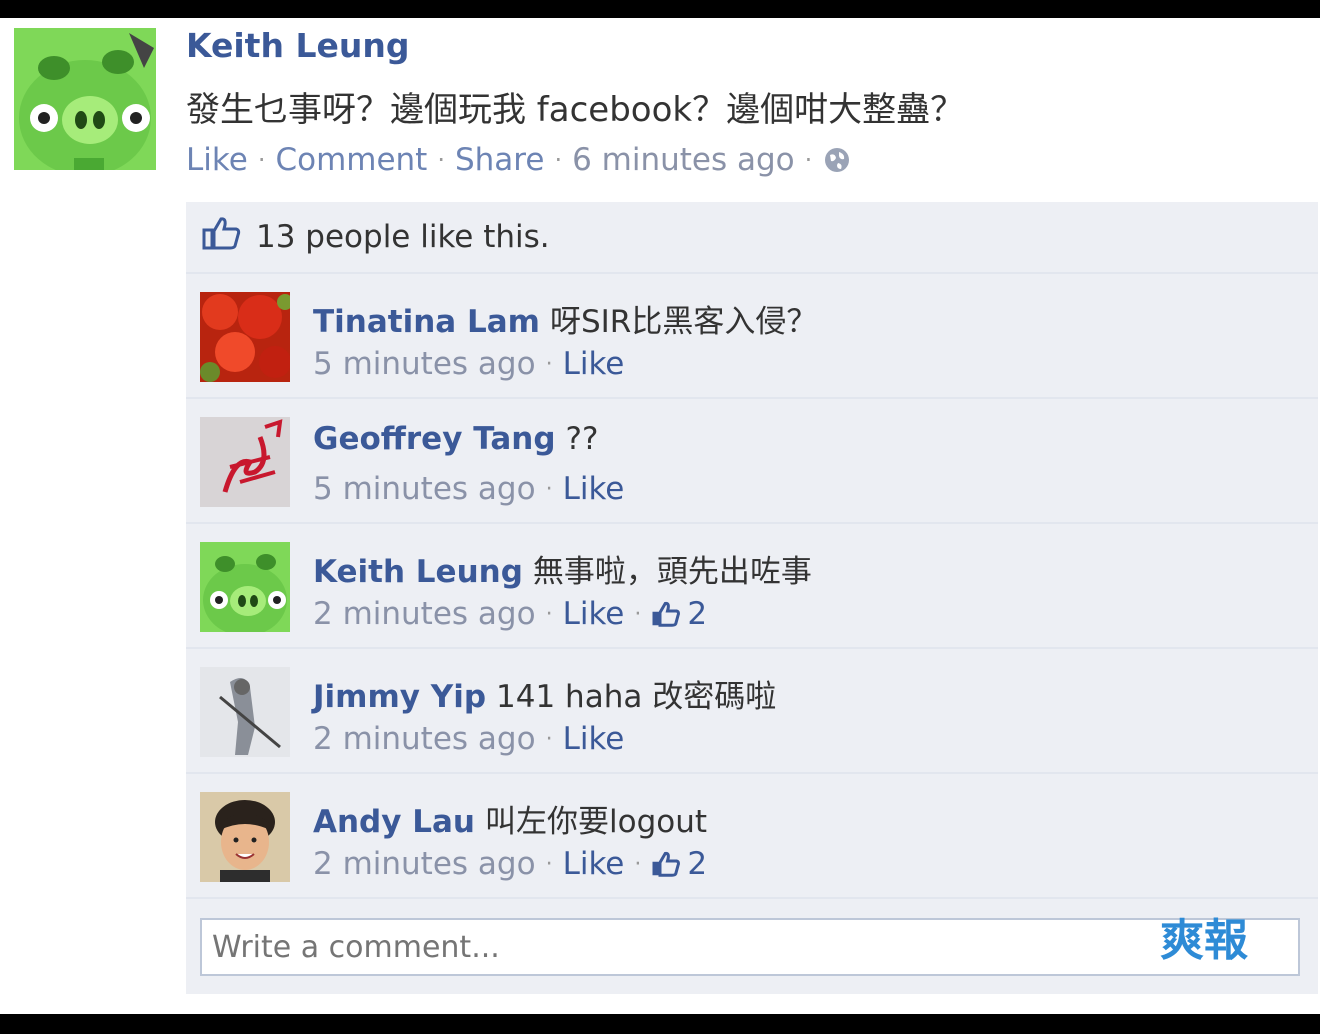 Image resolution: width=1320 pixels, height=1034 pixels. What do you see at coordinates (351, 160) in the screenshot?
I see `post-comment-link: Comment` at bounding box center [351, 160].